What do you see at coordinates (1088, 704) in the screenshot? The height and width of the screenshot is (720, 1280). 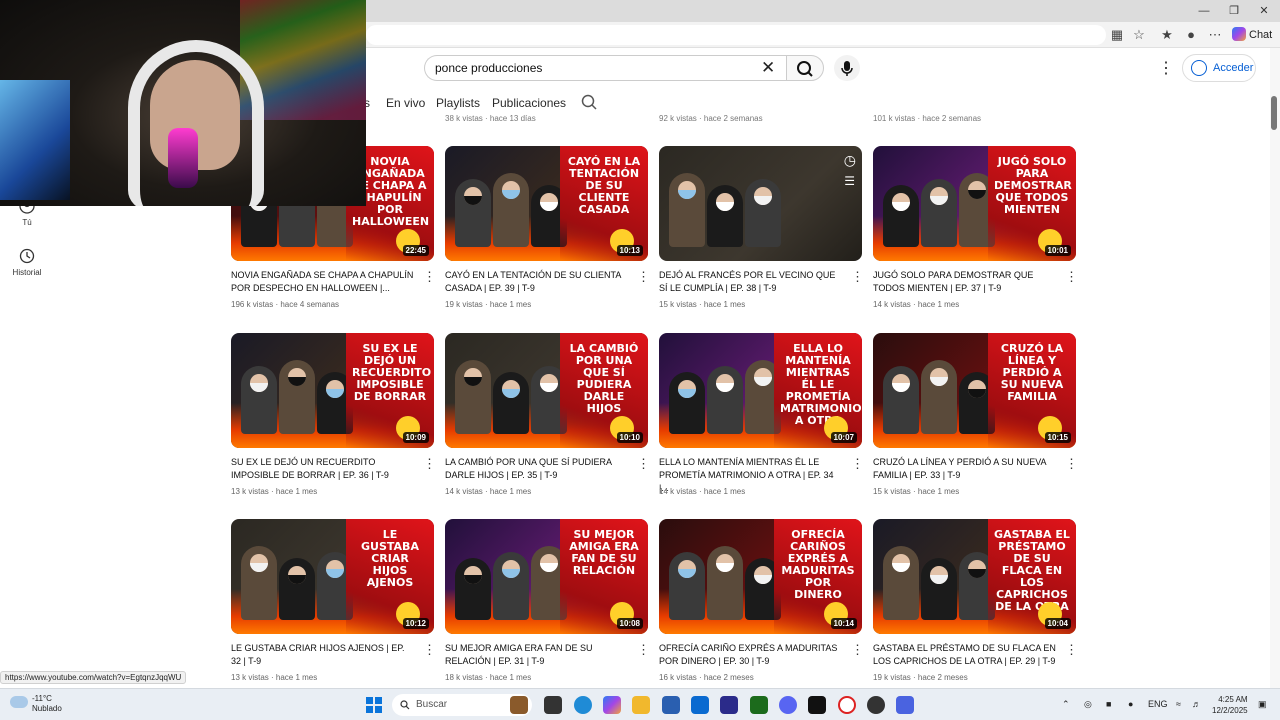 I see `tray-app-icon: ◎` at bounding box center [1088, 704].